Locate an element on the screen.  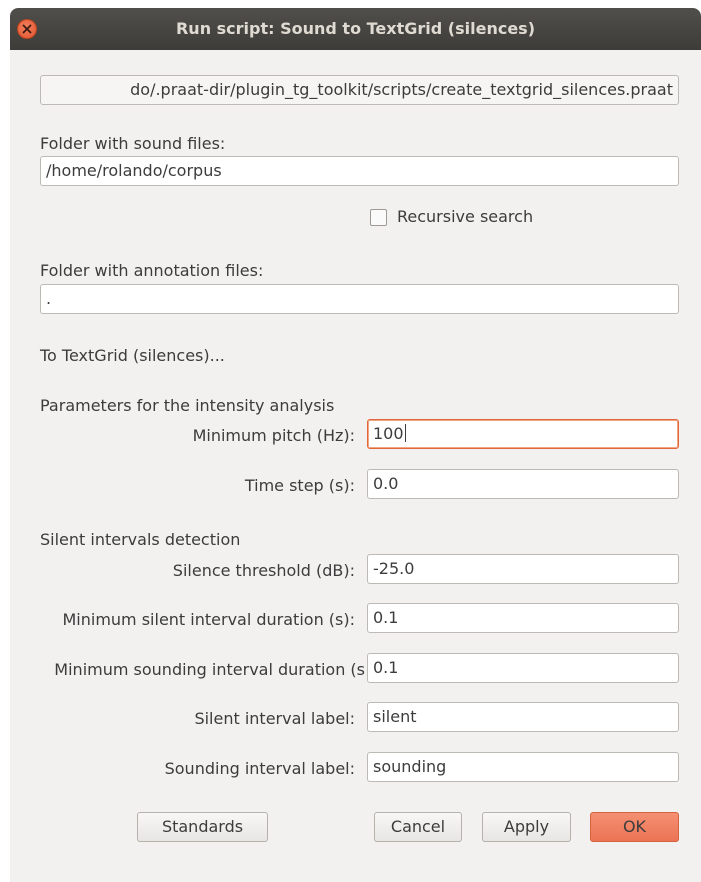
silence-threshold-label: Silence threshold (dB): is located at coordinates (263, 570).